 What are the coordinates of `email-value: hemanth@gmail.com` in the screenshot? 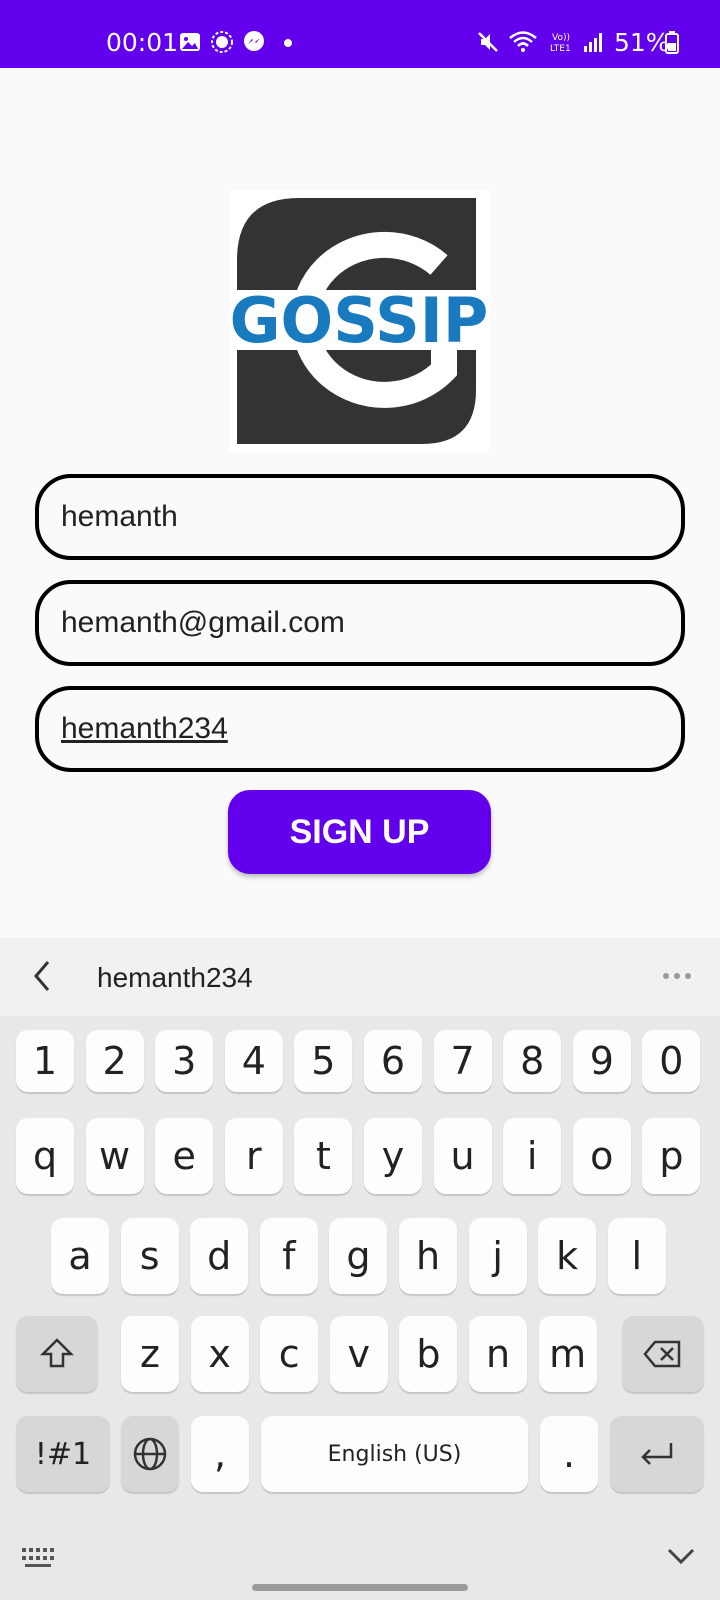 It's located at (203, 622).